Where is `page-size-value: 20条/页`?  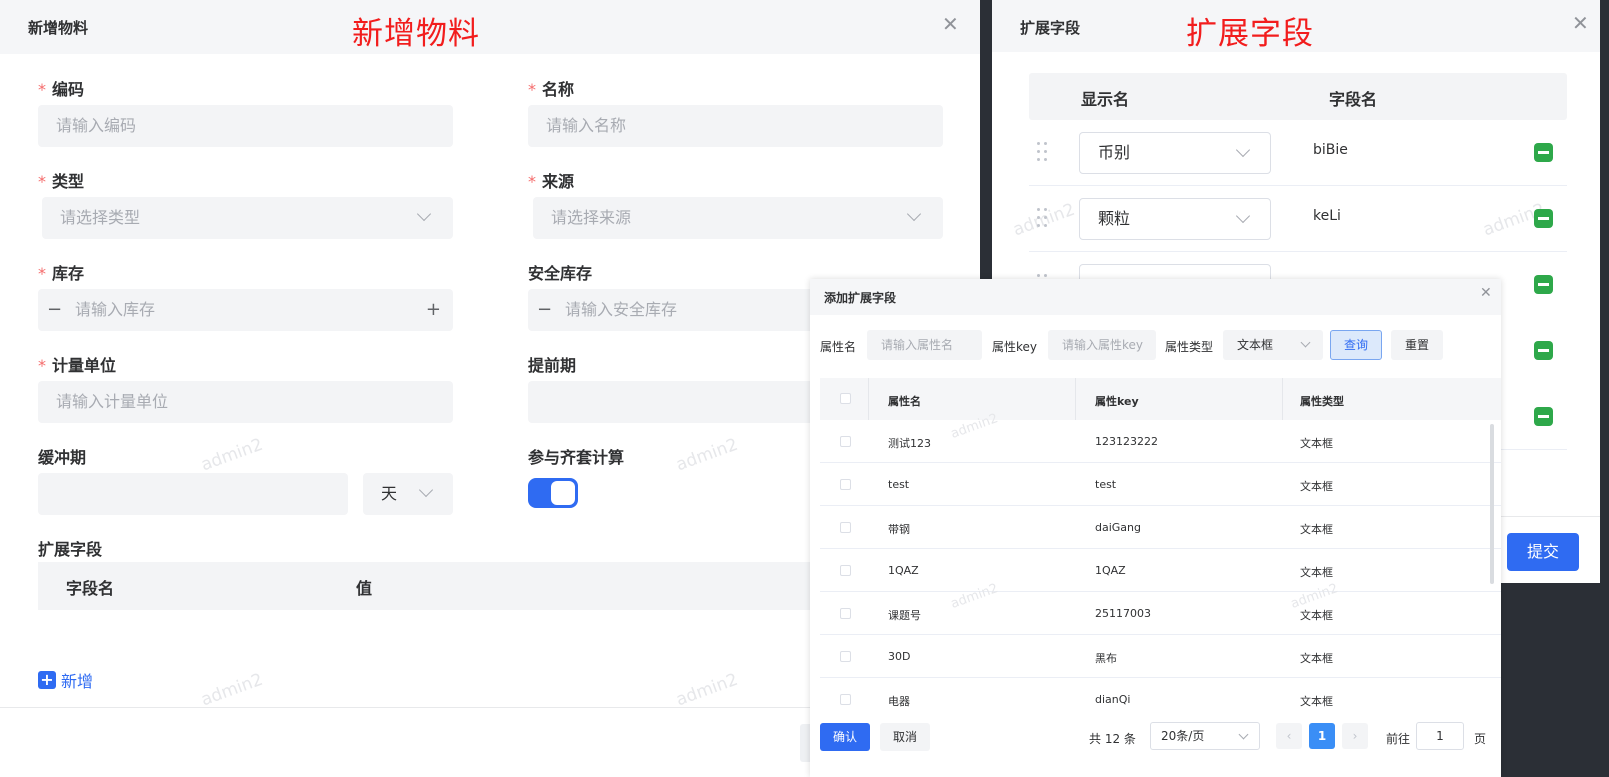
page-size-value: 20条/页 is located at coordinates (1183, 736).